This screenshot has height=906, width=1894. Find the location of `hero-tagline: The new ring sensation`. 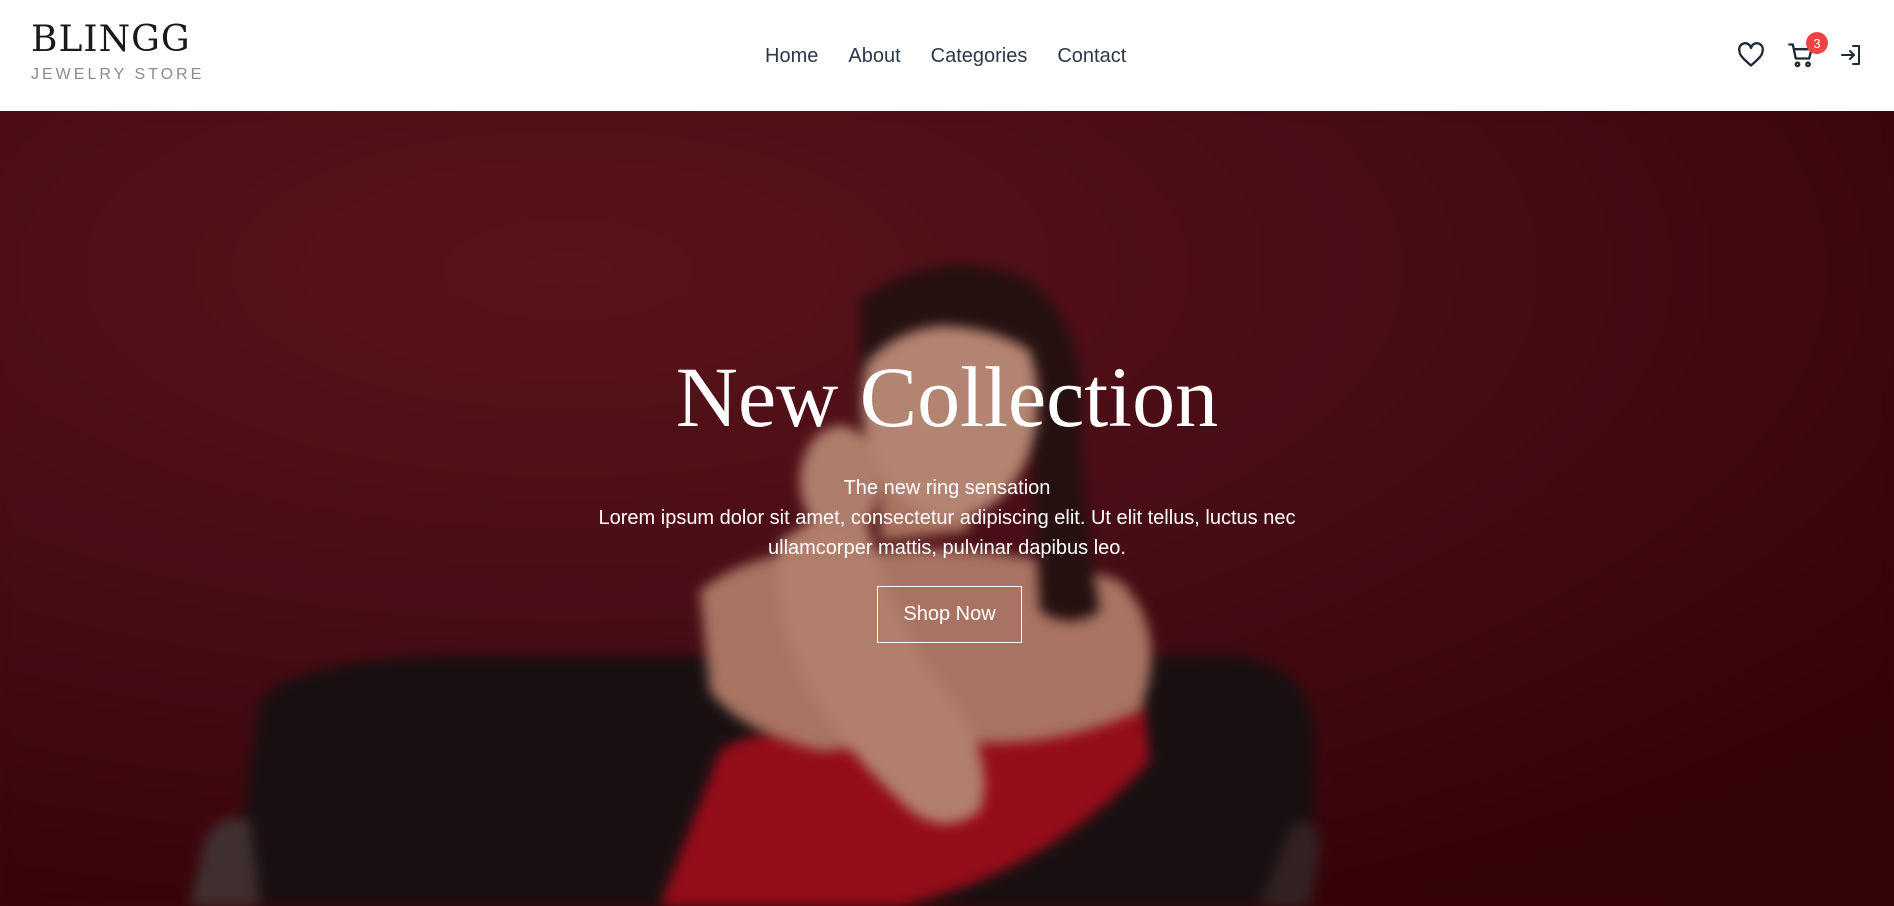

hero-tagline: The new ring sensation is located at coordinates (947, 488).